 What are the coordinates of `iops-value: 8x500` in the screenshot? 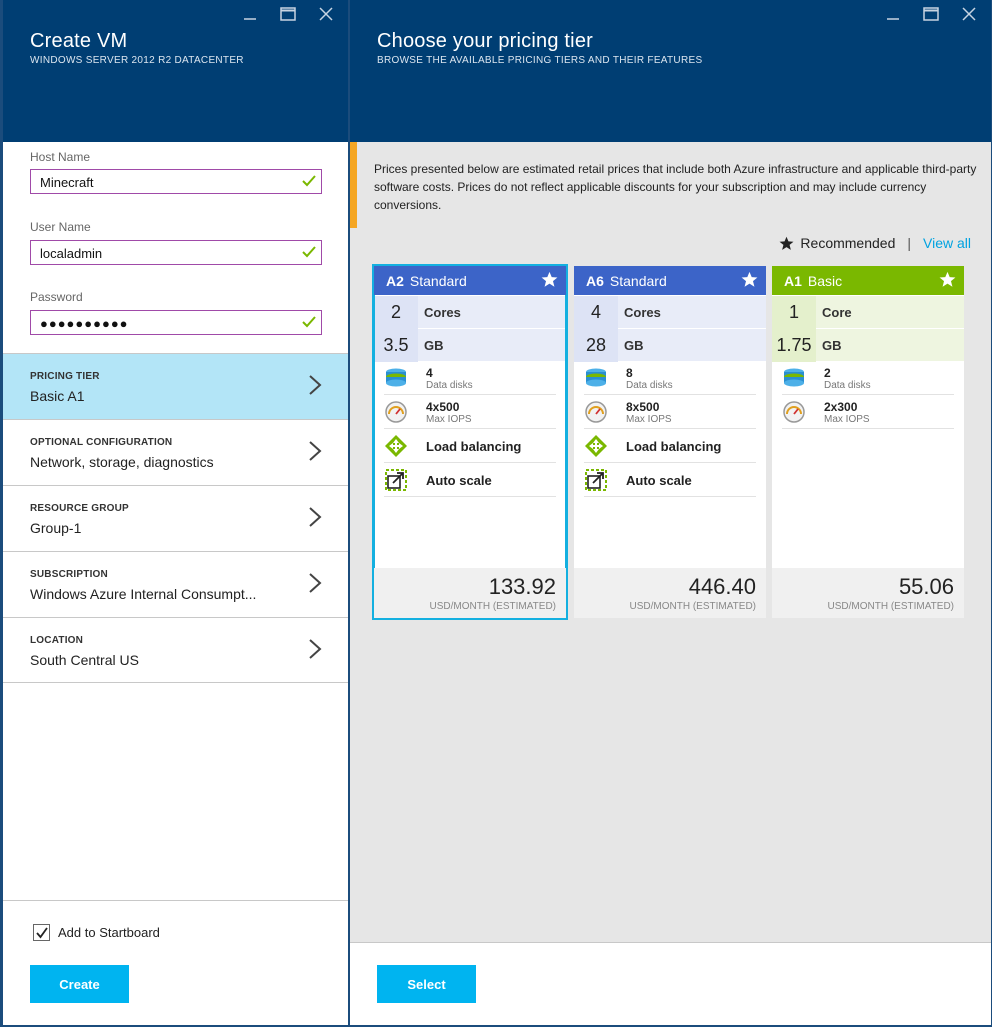 It's located at (643, 407).